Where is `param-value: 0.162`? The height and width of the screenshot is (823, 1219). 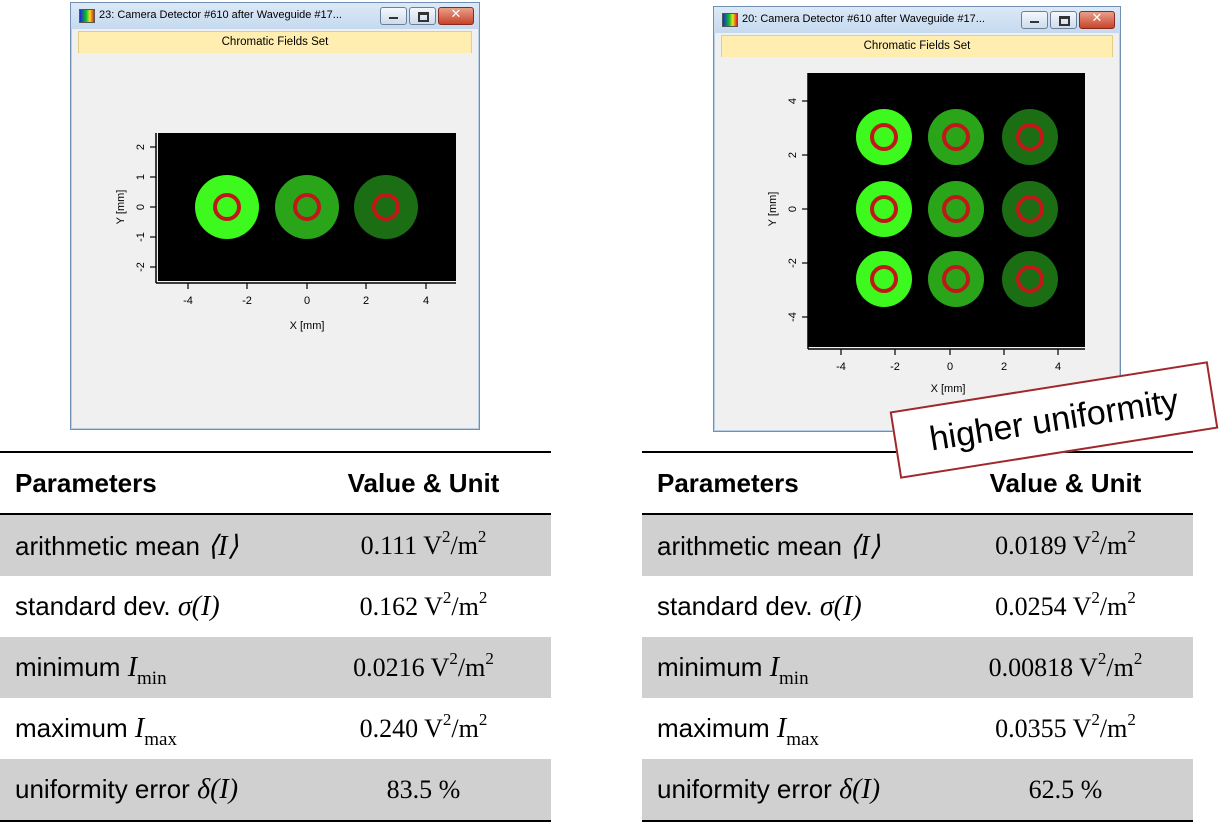
param-value: 0.162 is located at coordinates (389, 606).